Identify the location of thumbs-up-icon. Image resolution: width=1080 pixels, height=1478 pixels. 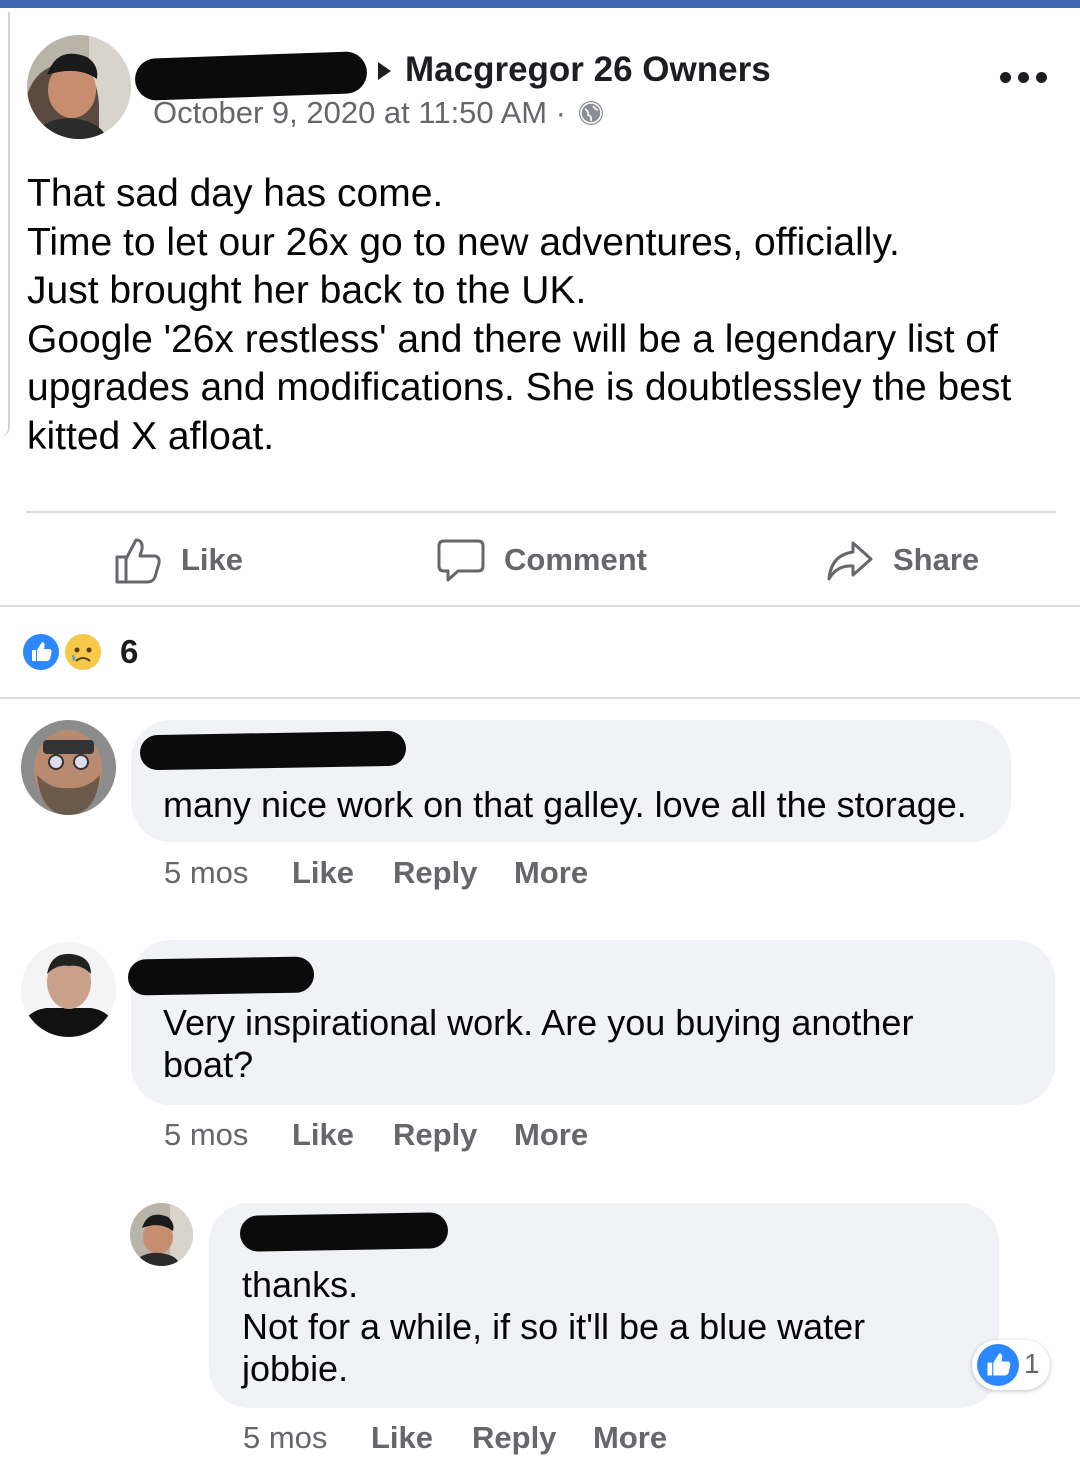
(138, 560).